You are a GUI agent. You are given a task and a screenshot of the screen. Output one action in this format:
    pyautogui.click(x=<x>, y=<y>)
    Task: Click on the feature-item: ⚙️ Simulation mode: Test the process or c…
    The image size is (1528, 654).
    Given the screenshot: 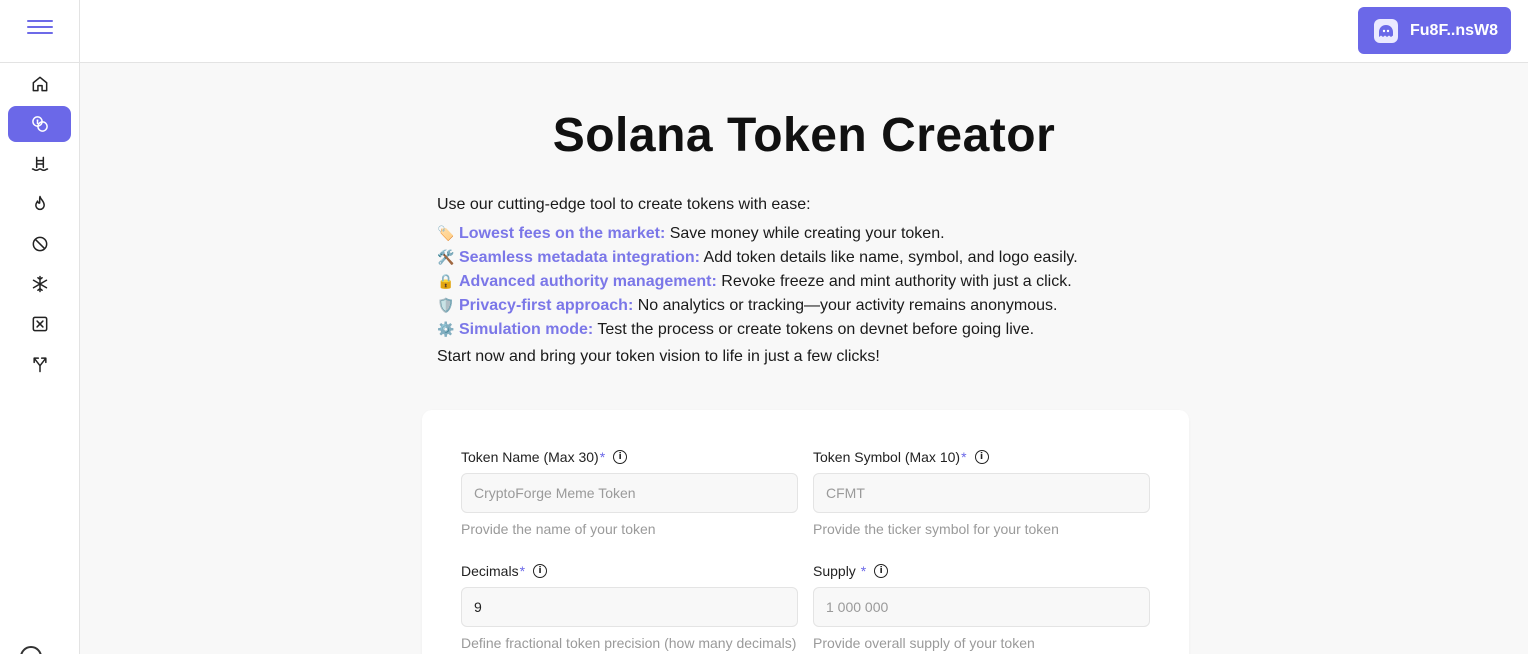 What is the action you would take?
    pyautogui.click(x=797, y=329)
    